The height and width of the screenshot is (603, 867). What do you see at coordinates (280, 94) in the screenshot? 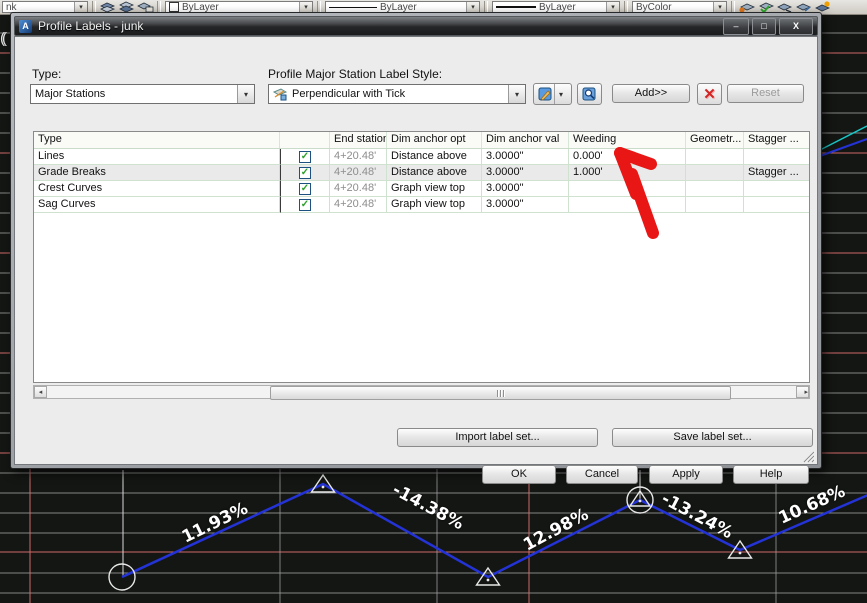
I see `label-style-icon` at bounding box center [280, 94].